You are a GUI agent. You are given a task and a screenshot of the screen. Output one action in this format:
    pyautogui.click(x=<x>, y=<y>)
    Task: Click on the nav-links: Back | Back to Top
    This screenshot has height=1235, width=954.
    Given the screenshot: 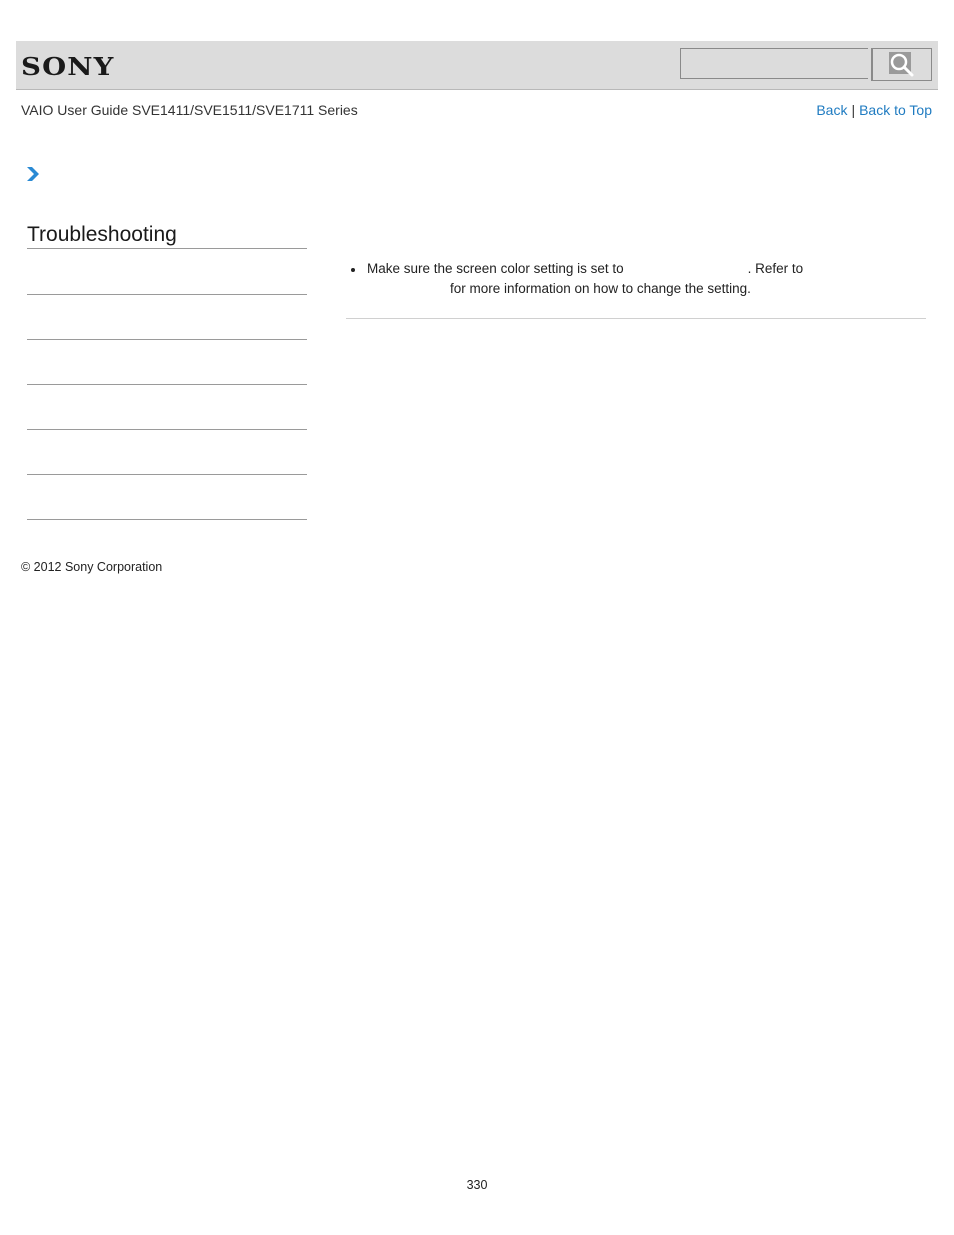 What is the action you would take?
    pyautogui.click(x=874, y=110)
    